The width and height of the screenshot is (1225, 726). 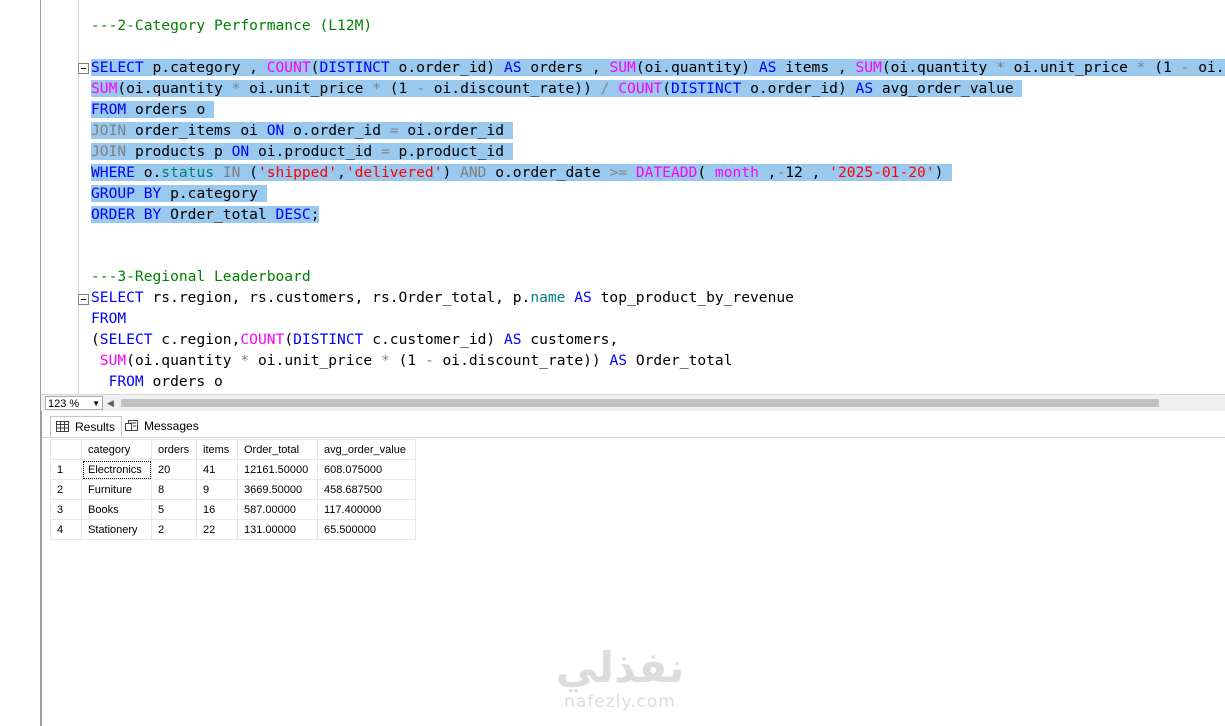 I want to click on grid-cell: 3669.50000, so click(x=277, y=489).